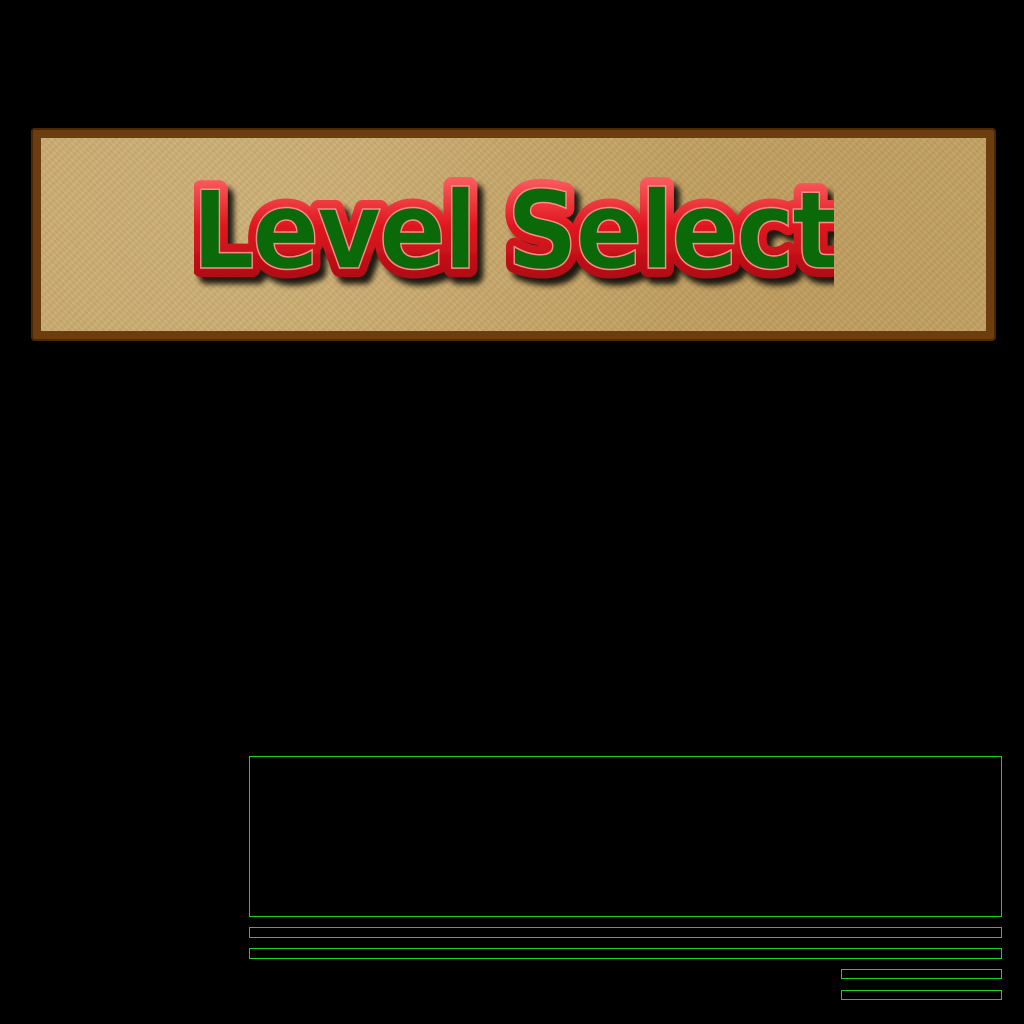 The image size is (1024, 1024). I want to click on page-title: Level Select, so click(514, 231).